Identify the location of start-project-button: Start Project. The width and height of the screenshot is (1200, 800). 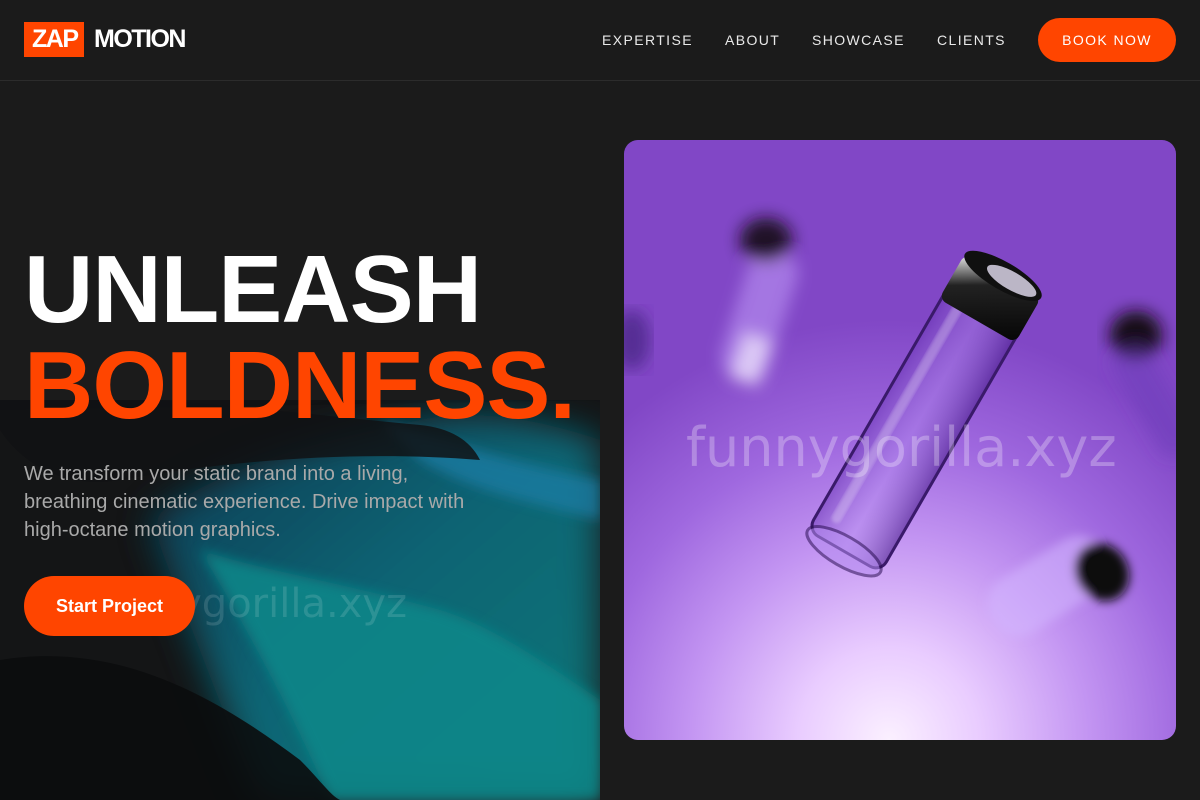
(109, 606).